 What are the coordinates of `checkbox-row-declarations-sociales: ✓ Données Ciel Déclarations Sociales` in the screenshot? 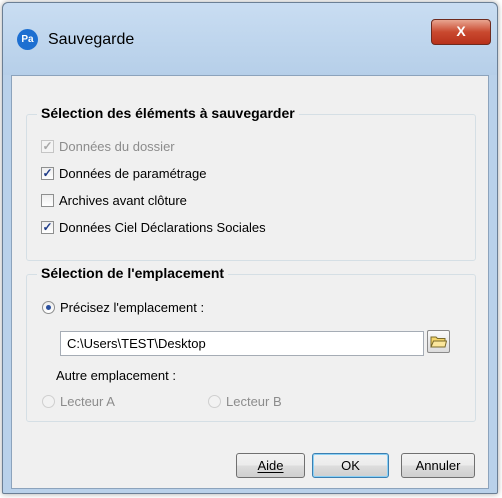 It's located at (153, 227).